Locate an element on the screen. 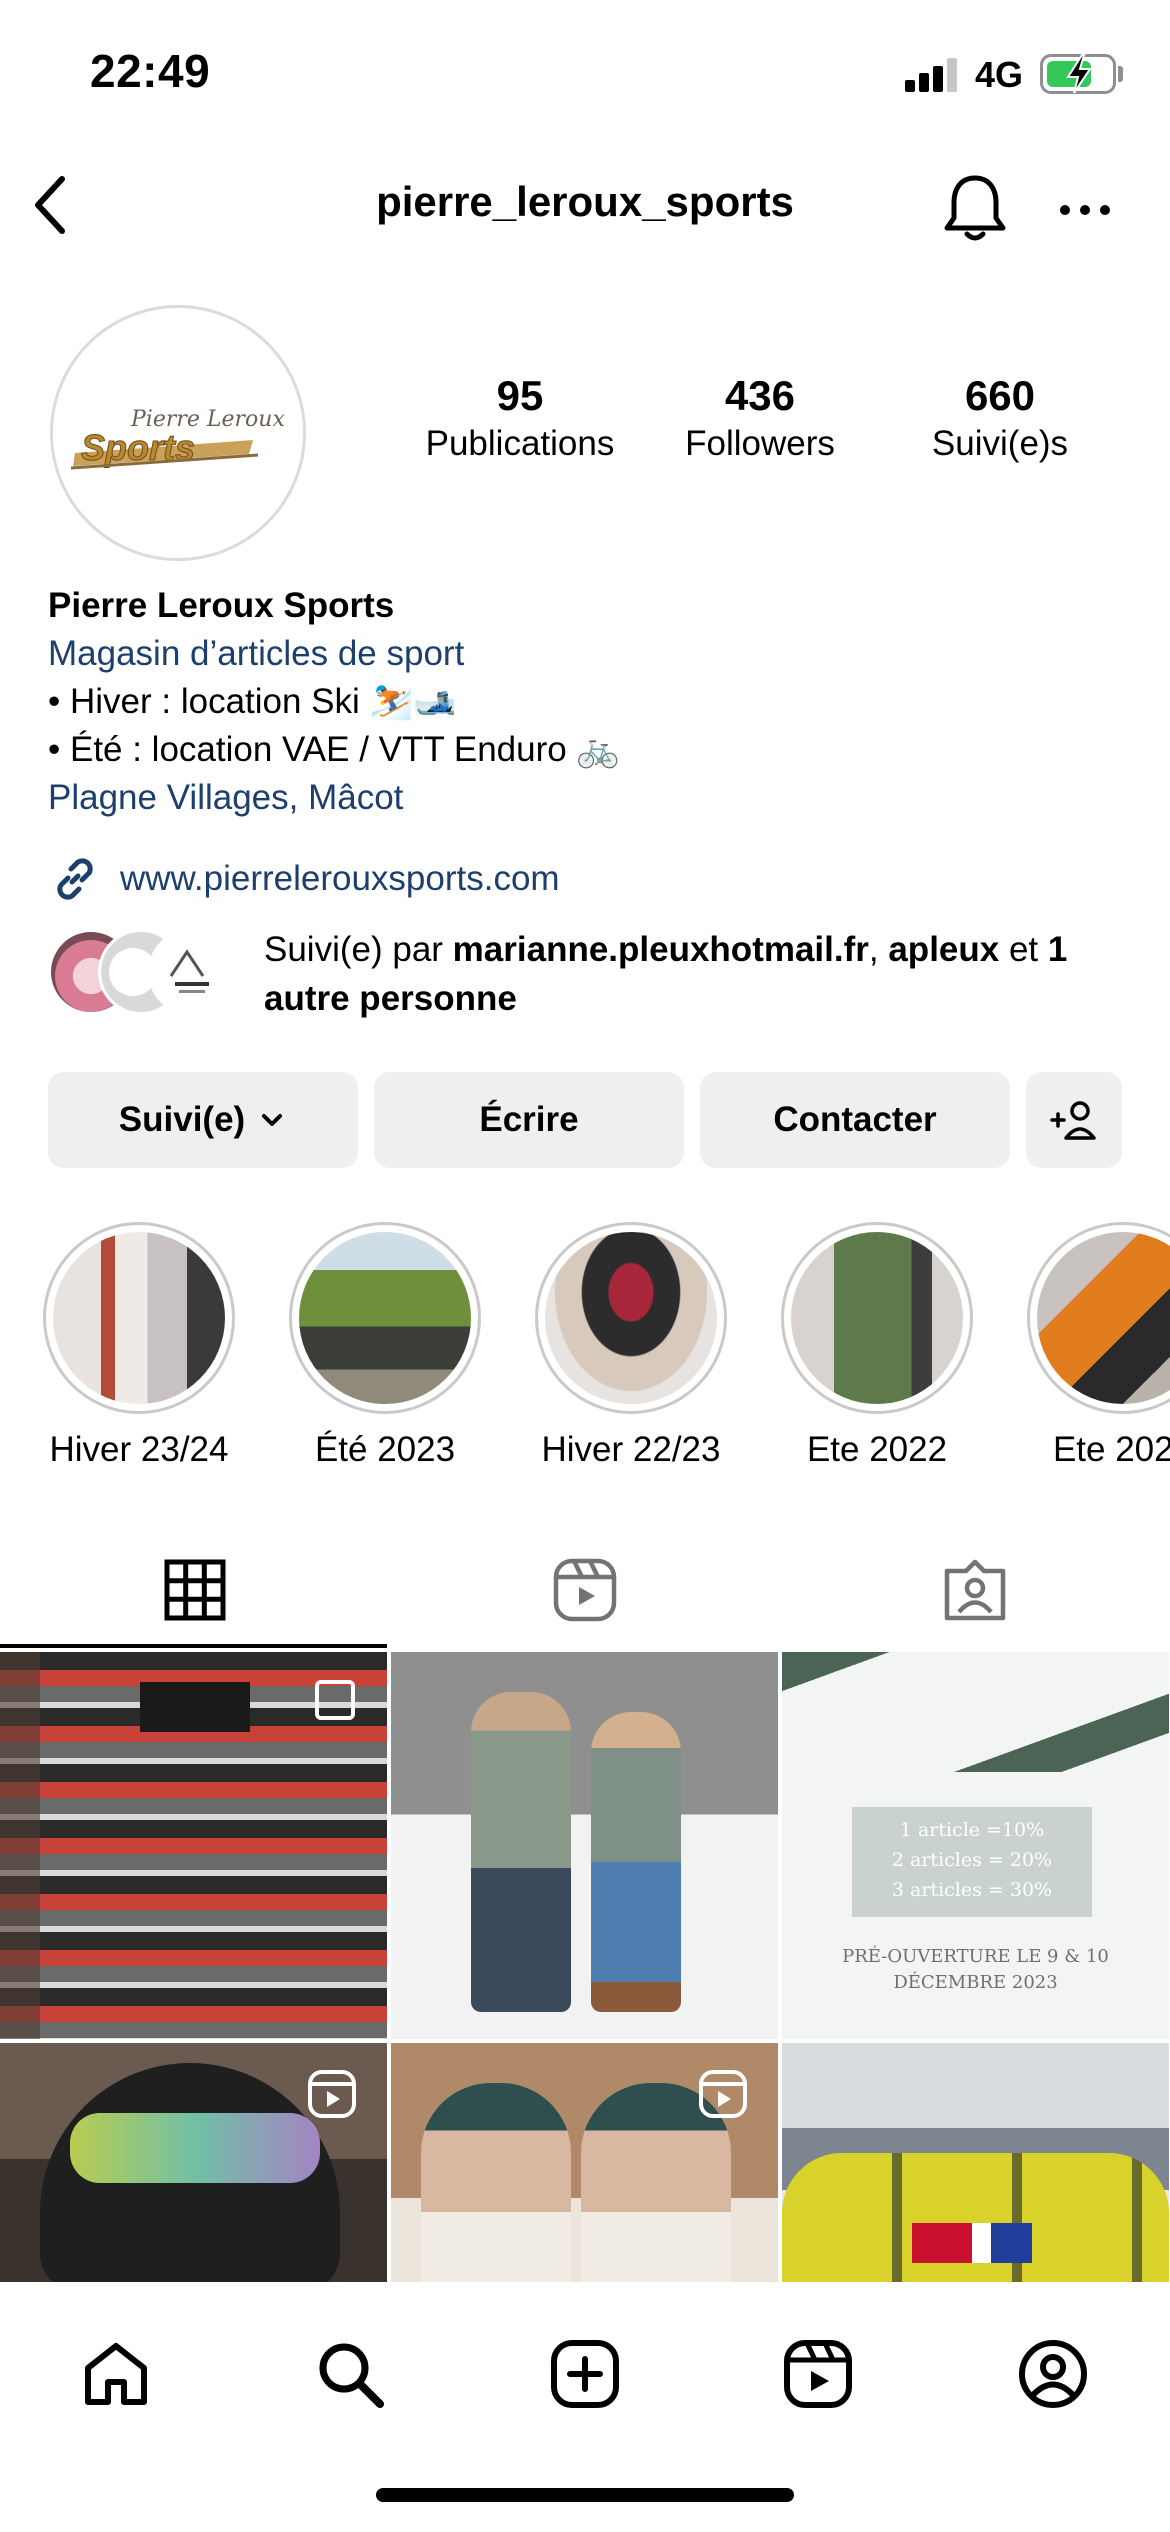 This screenshot has width=1170, height=2532. message-button-label: Écrire is located at coordinates (529, 1119).